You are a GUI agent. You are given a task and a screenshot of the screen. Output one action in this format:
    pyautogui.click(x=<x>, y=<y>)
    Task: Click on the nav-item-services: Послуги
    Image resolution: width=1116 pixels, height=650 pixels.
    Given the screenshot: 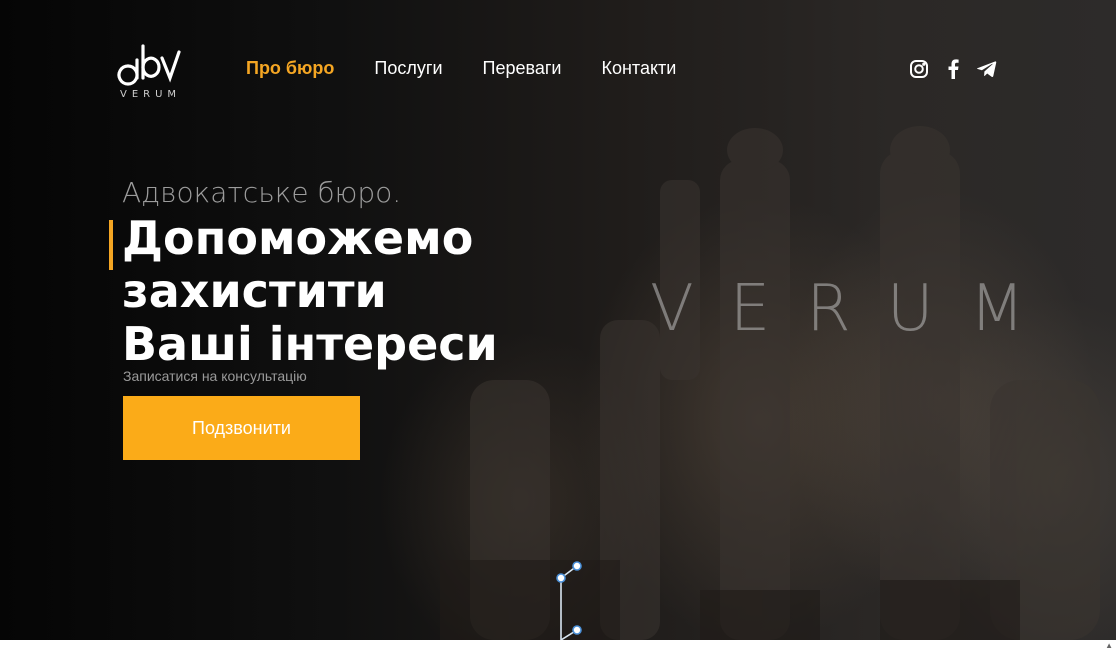 What is the action you would take?
    pyautogui.click(x=408, y=68)
    